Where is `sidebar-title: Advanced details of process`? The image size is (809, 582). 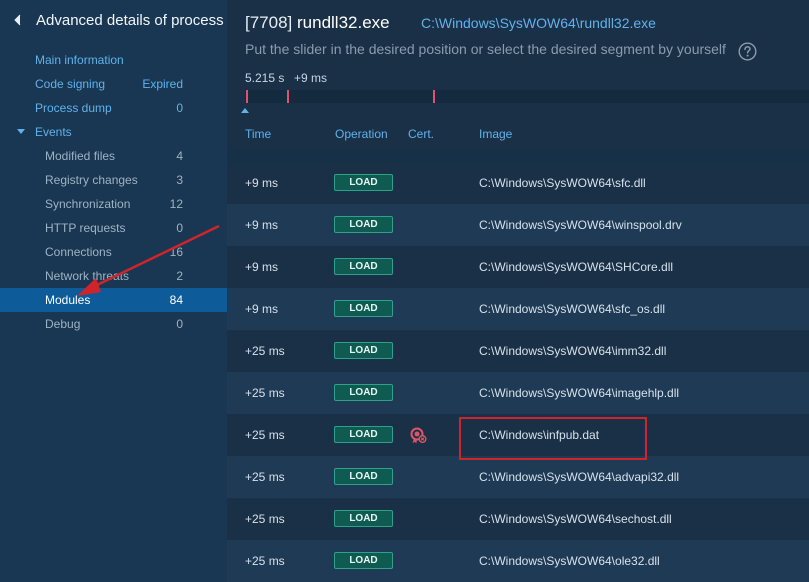
sidebar-title: Advanced details of process is located at coordinates (130, 20).